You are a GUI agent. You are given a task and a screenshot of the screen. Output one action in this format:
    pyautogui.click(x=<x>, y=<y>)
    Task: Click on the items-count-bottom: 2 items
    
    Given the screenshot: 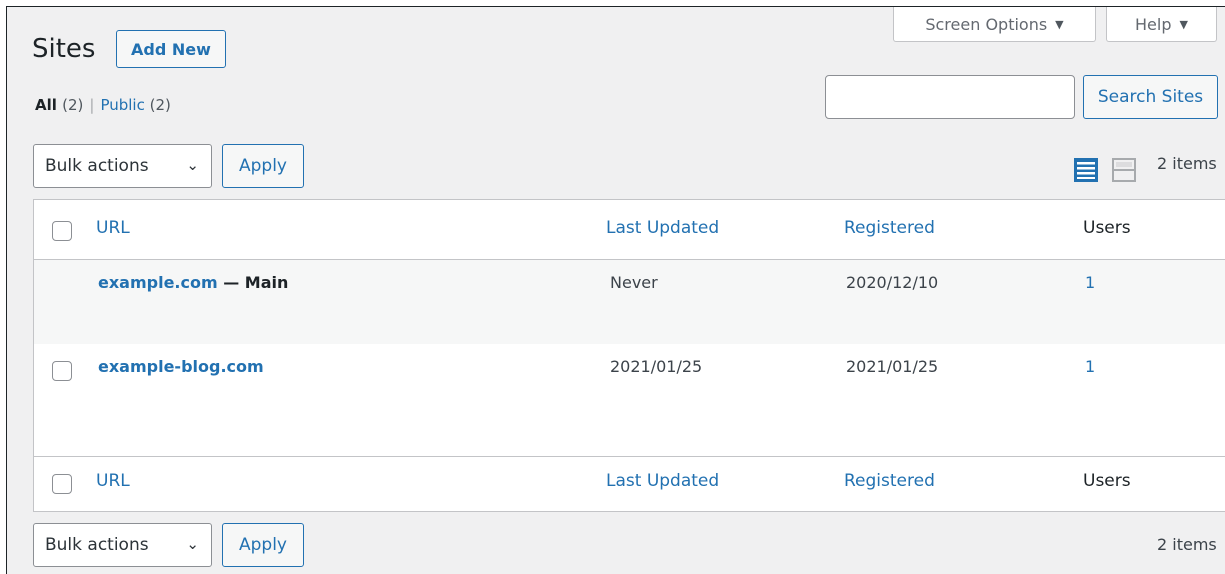 What is the action you would take?
    pyautogui.click(x=1187, y=544)
    